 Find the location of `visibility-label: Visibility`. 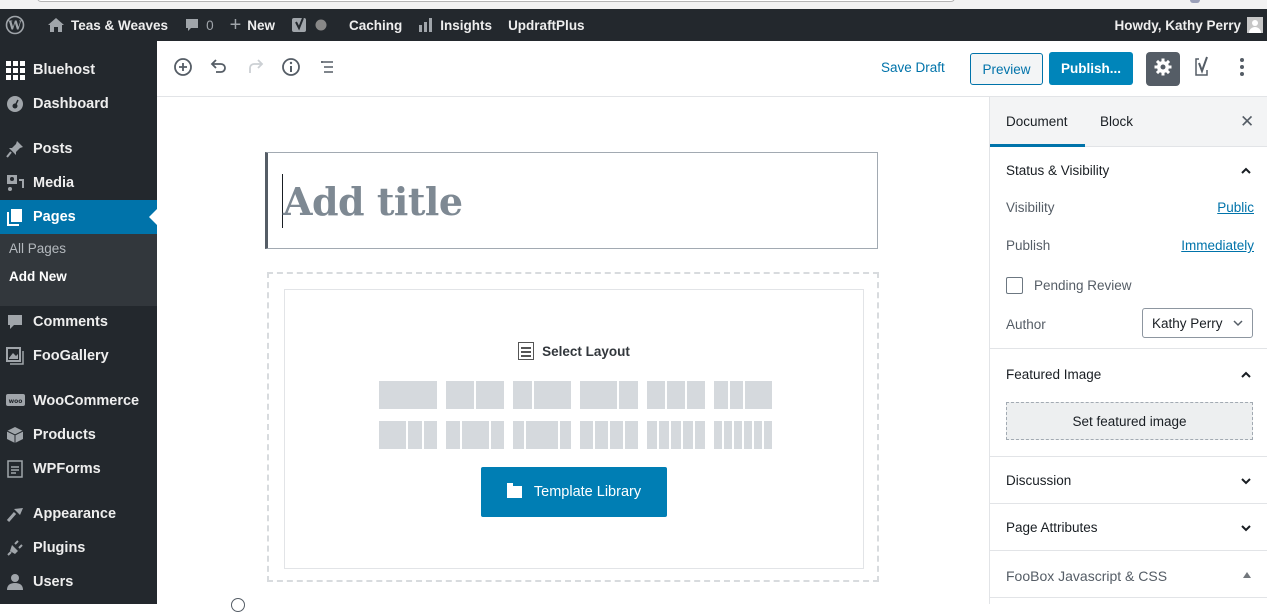

visibility-label: Visibility is located at coordinates (1030, 207).